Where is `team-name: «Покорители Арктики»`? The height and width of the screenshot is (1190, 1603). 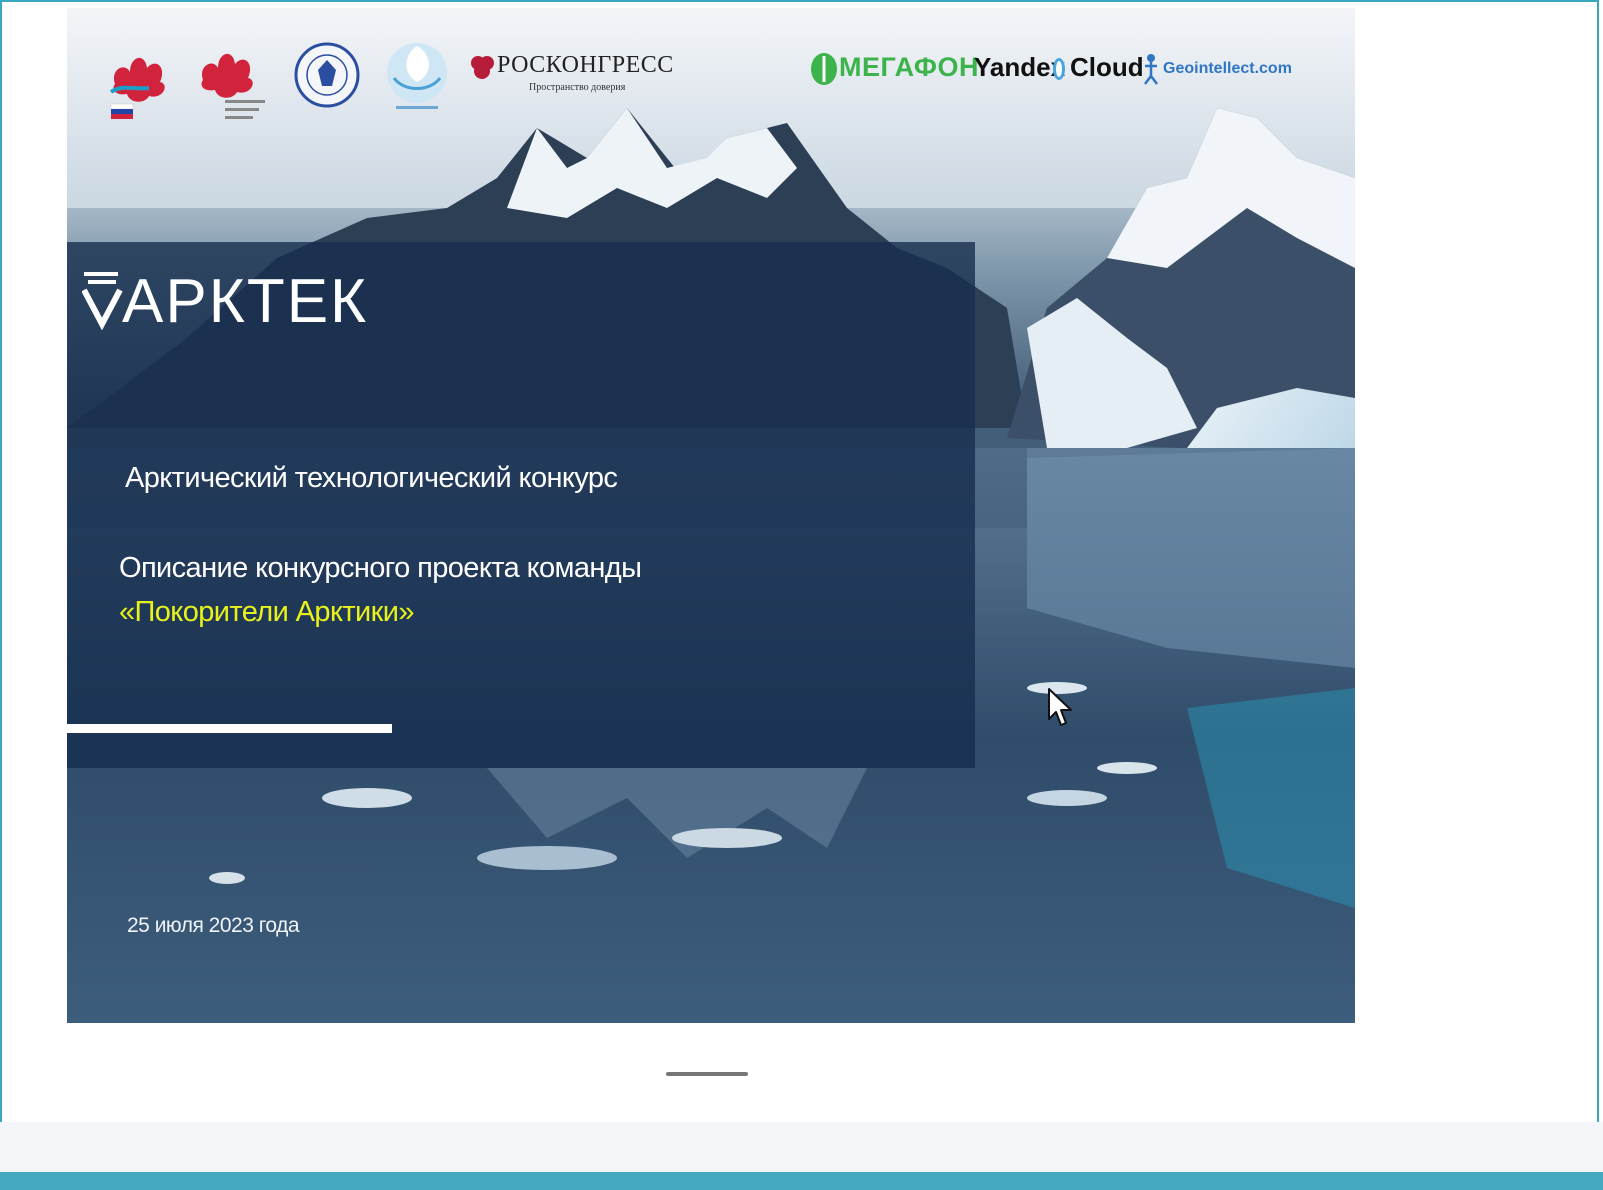 team-name: «Покорители Арктики» is located at coordinates (266, 612).